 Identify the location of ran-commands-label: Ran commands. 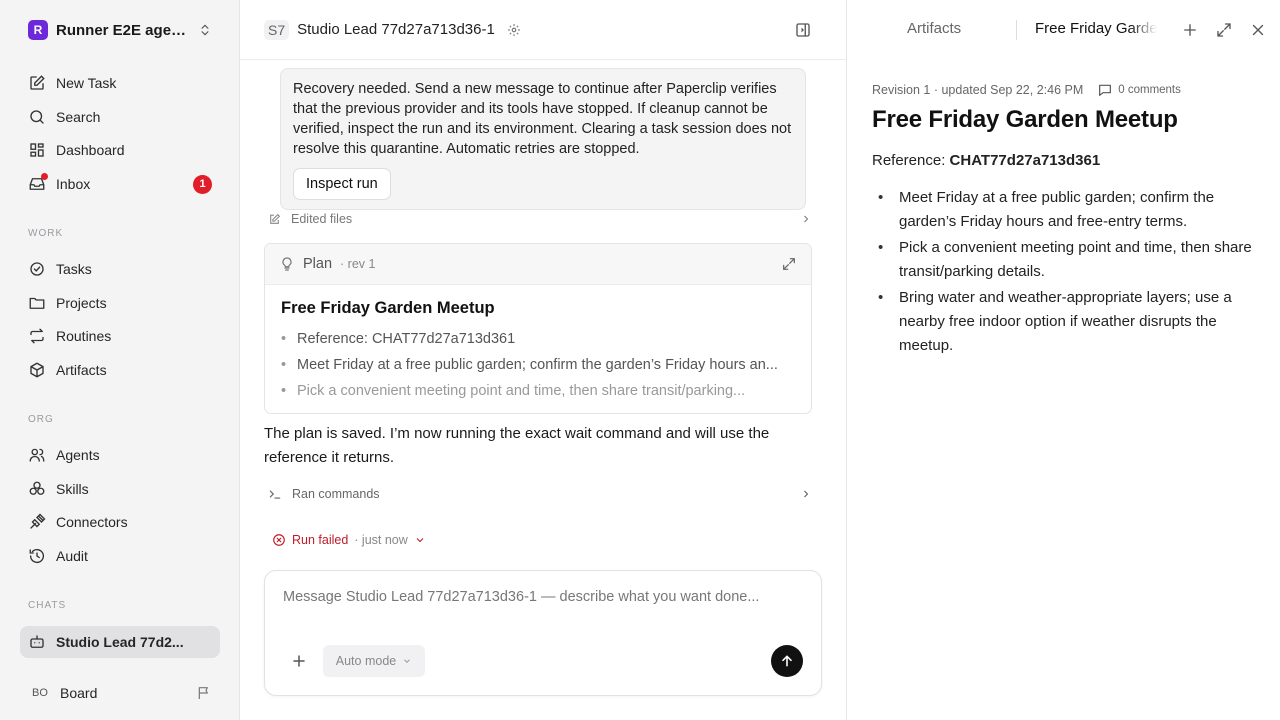
(336, 494).